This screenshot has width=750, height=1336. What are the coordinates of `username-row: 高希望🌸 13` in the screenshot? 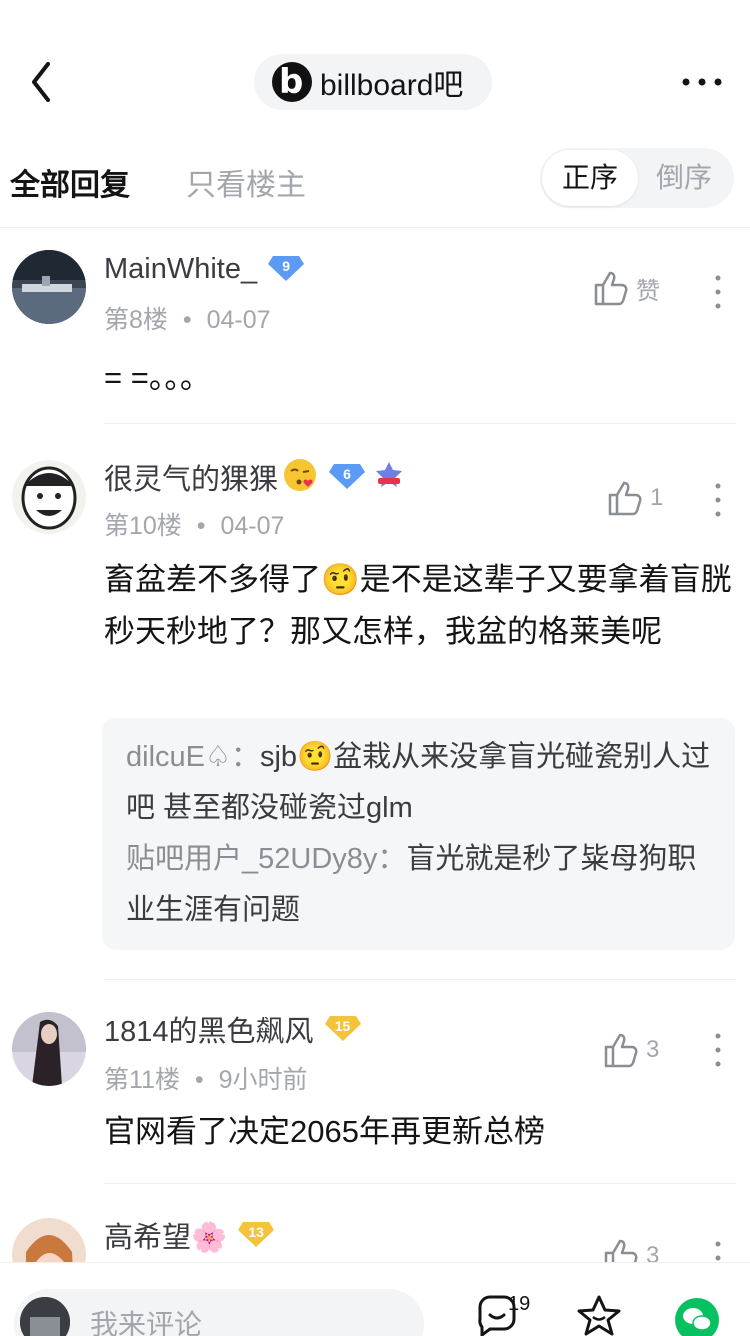 It's located at (189, 1235).